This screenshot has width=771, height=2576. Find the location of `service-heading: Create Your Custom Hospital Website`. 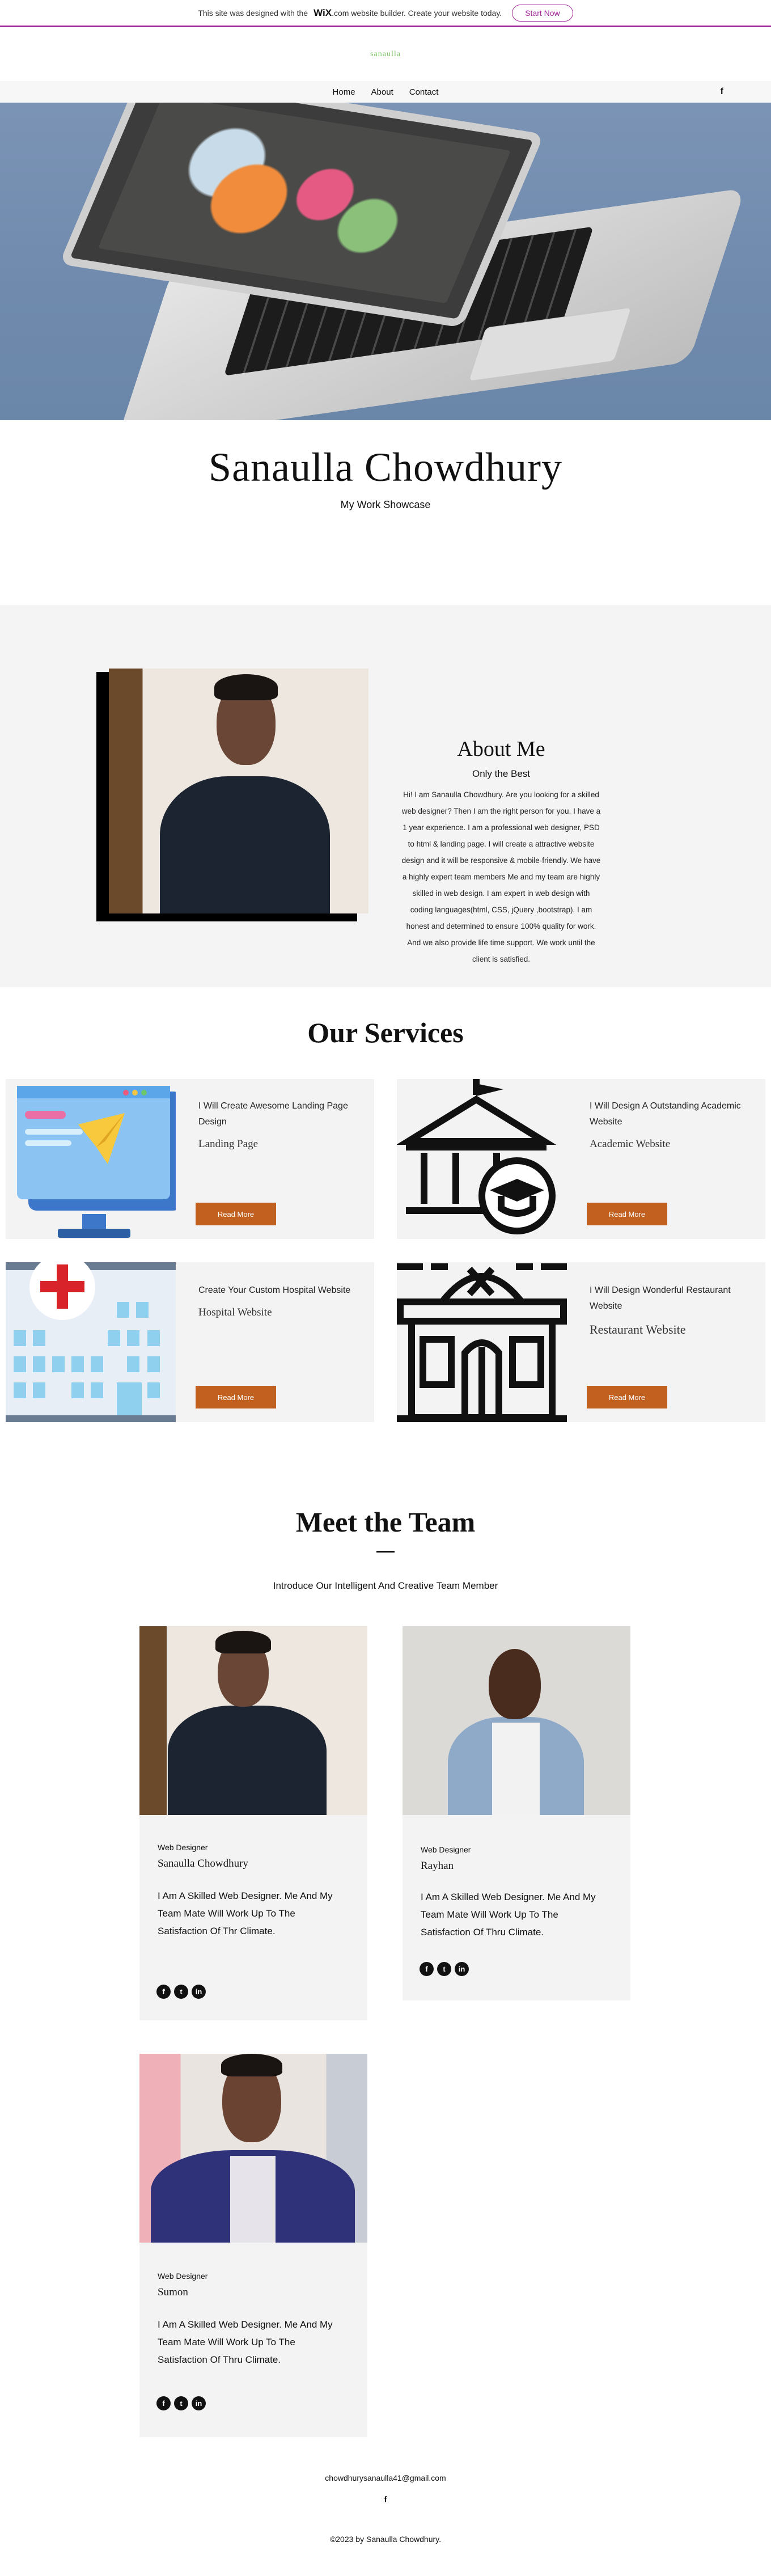

service-heading: Create Your Custom Hospital Website is located at coordinates (274, 1290).